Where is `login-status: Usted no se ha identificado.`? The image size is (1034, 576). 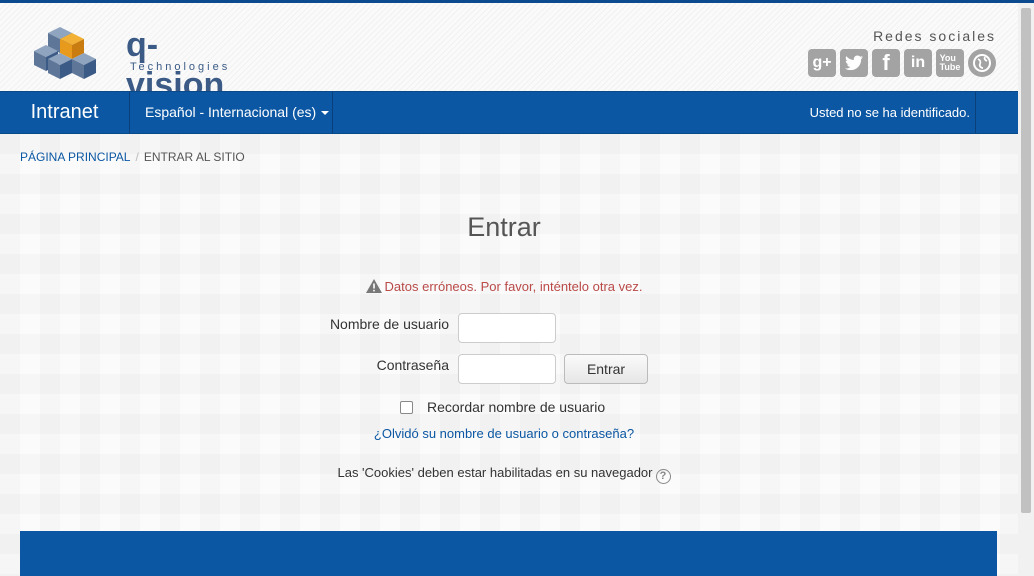
login-status: Usted no se ha identificado. is located at coordinates (889, 112).